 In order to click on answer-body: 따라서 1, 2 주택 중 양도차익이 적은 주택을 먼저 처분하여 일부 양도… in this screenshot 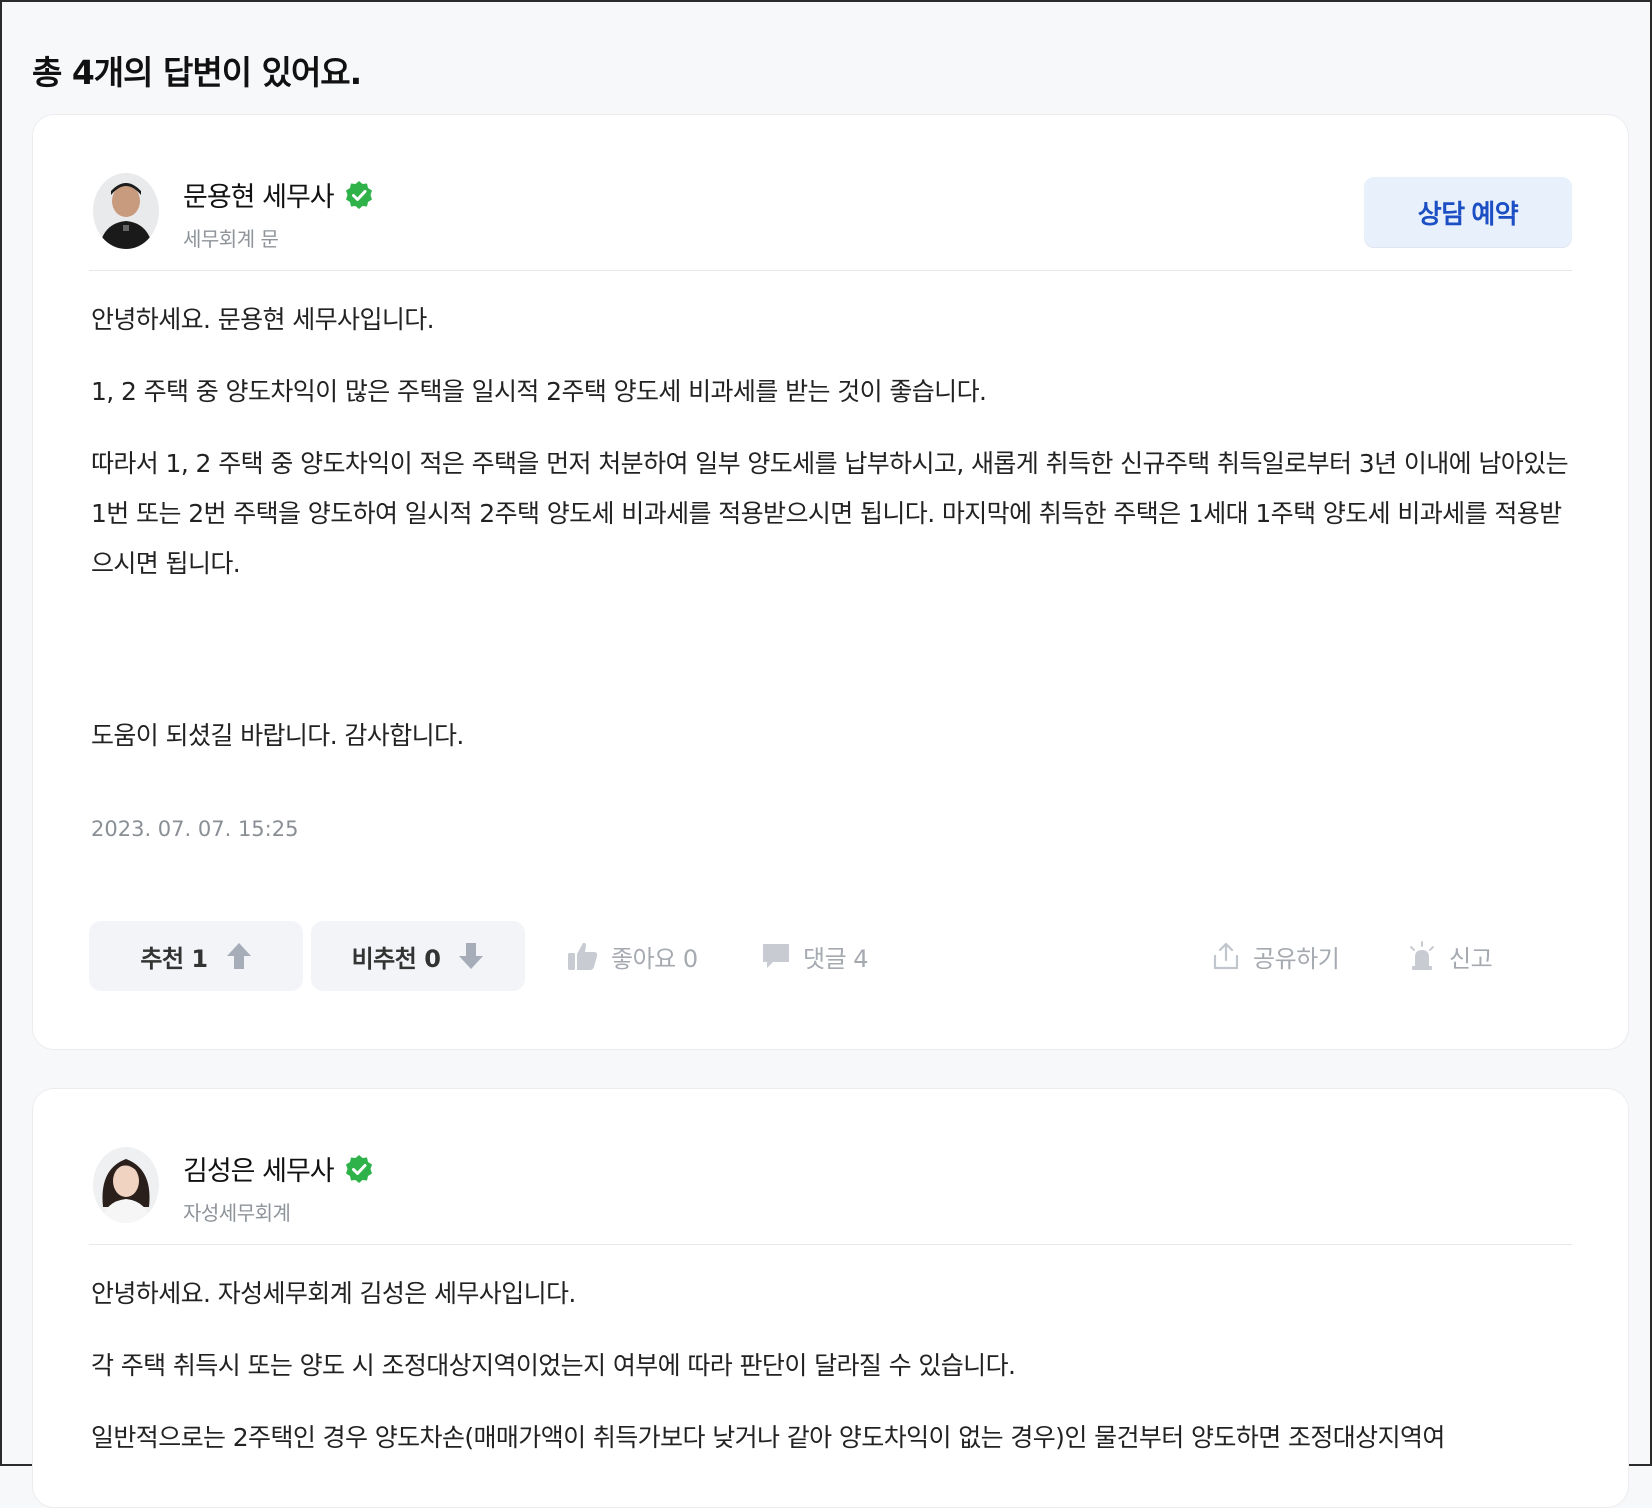, I will do `click(831, 514)`.